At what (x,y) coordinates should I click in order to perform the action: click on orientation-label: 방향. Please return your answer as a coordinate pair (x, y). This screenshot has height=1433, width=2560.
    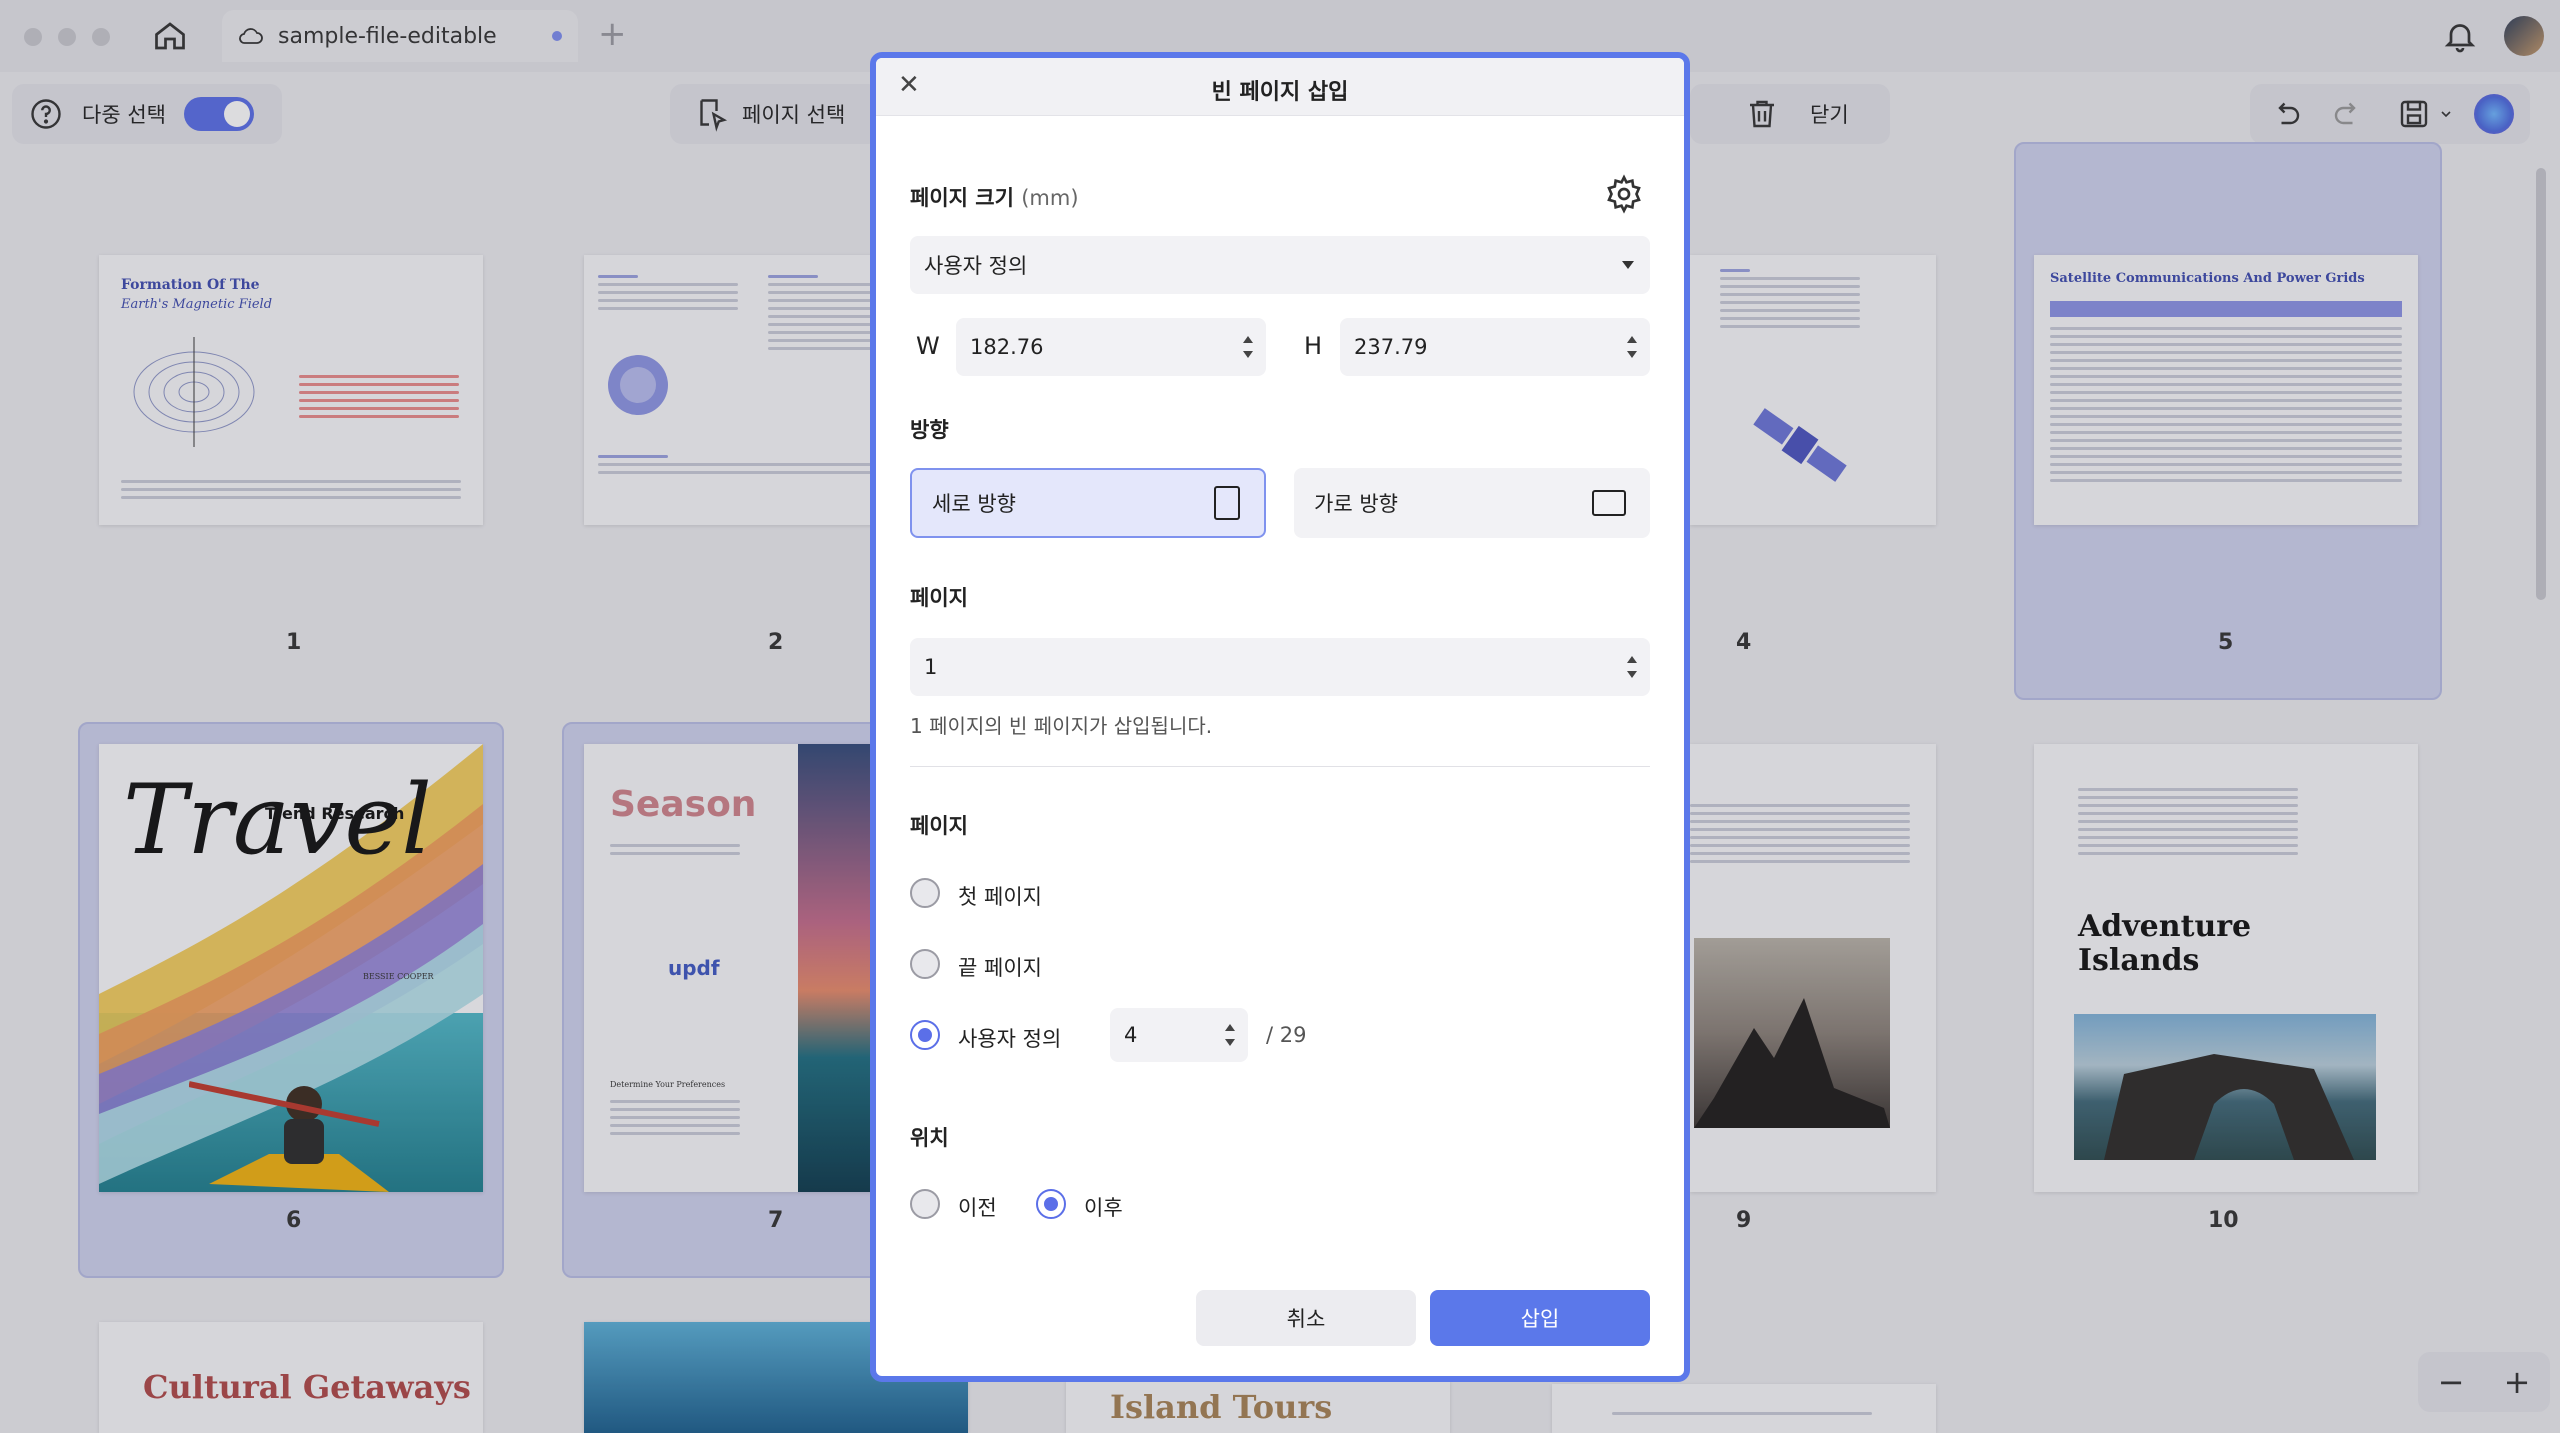
    Looking at the image, I should click on (929, 430).